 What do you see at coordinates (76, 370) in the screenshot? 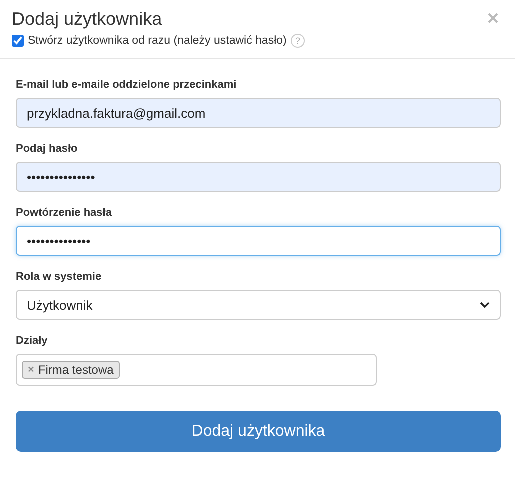
I see `tag-label: Firma testowa` at bounding box center [76, 370].